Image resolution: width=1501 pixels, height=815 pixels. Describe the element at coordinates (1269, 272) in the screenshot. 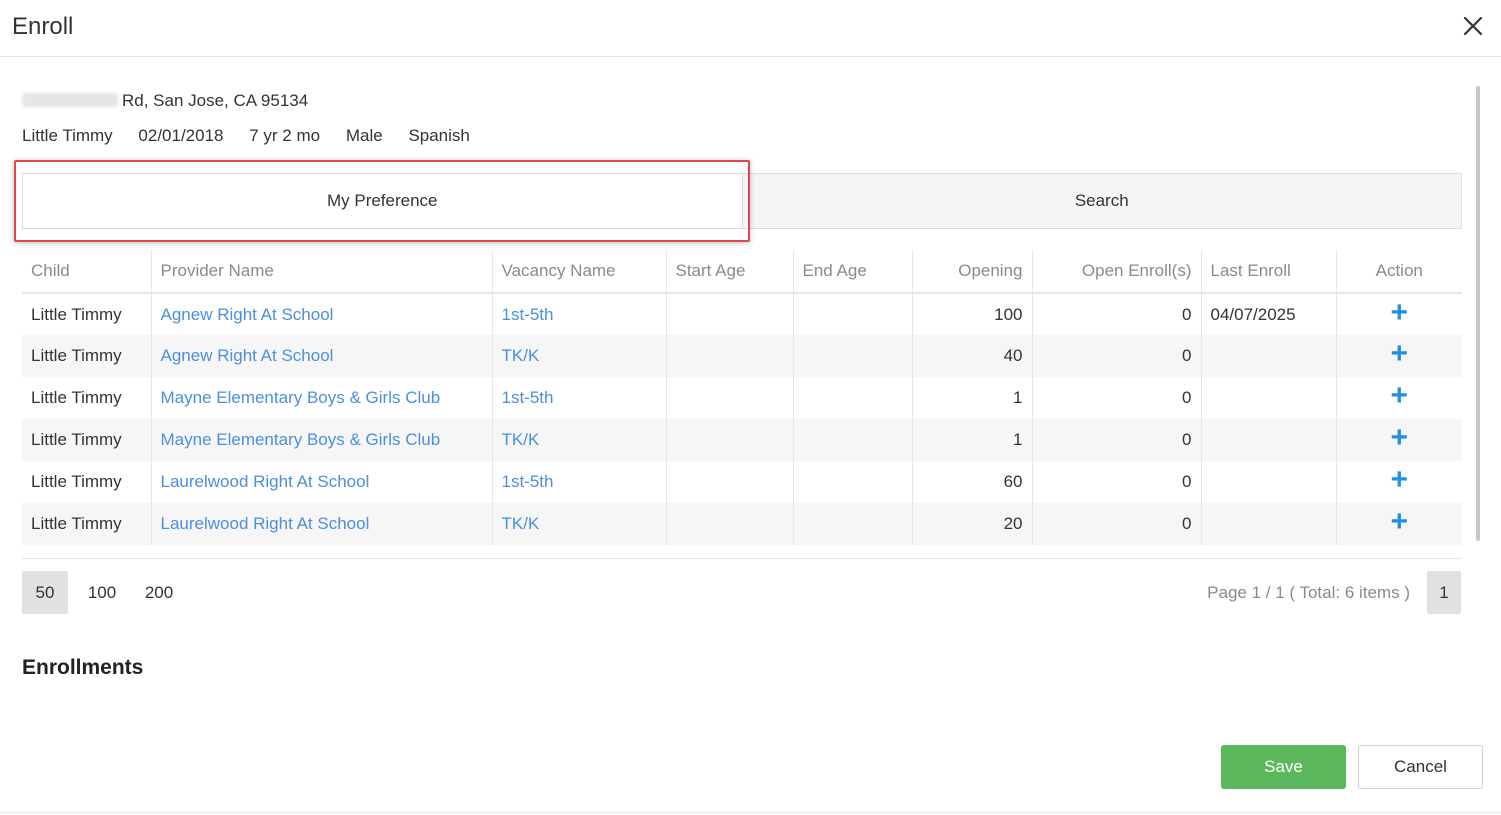

I see `header-last-enroll: Last Enroll` at that location.